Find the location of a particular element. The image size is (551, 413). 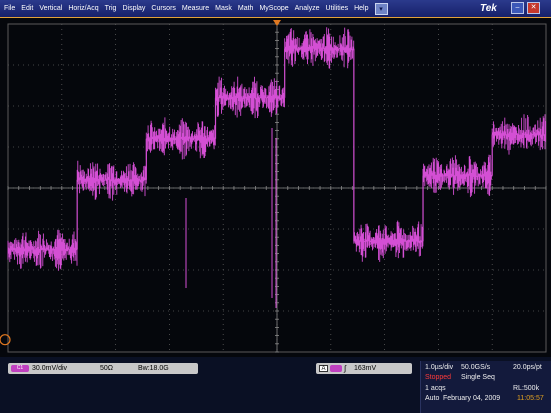

menu-file: File is located at coordinates (9, 8).